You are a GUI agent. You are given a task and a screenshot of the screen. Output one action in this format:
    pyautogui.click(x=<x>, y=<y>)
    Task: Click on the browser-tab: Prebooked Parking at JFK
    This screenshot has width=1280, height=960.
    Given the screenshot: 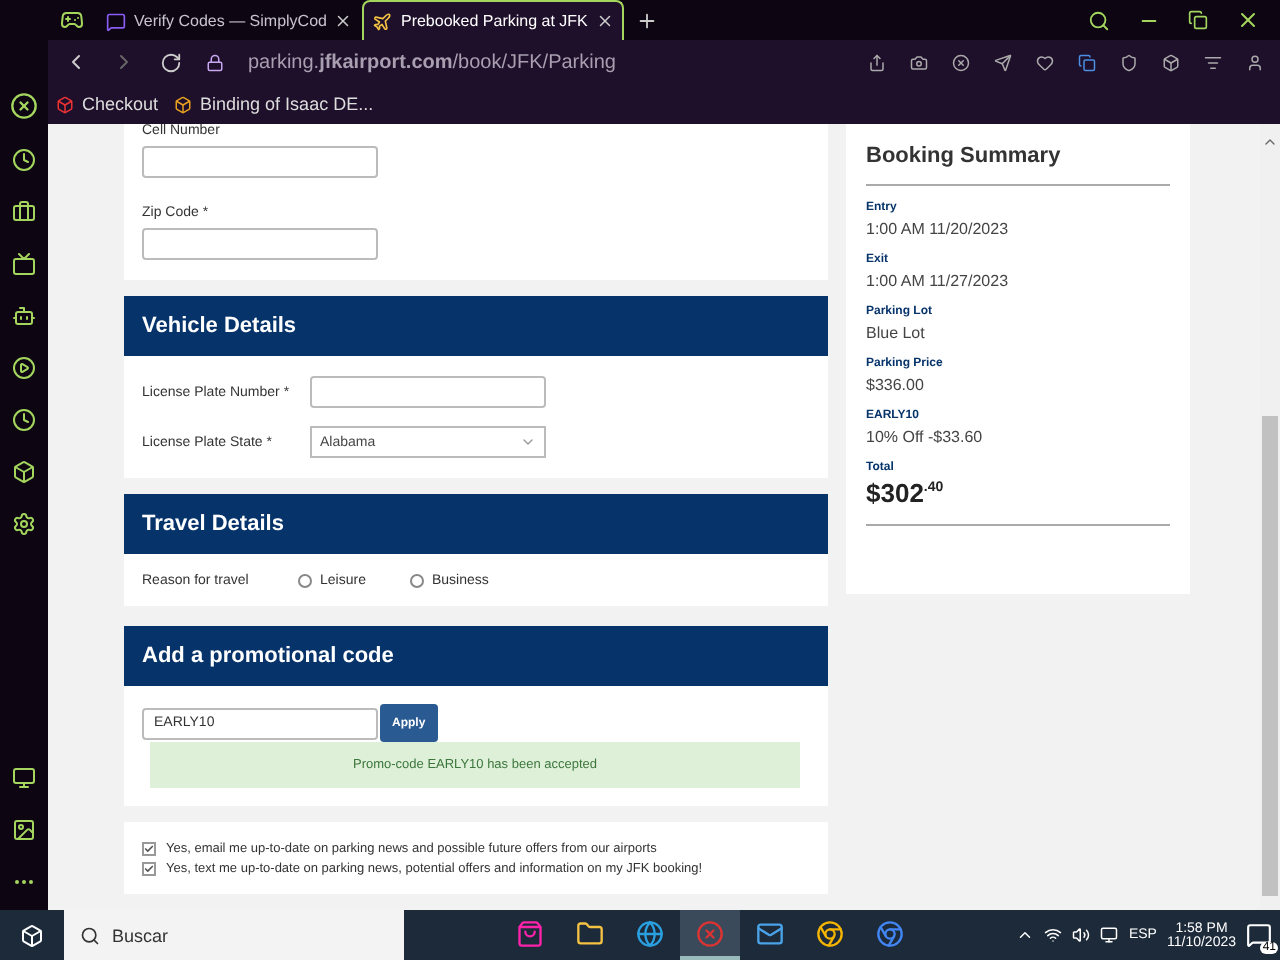 What is the action you would take?
    pyautogui.click(x=493, y=20)
    